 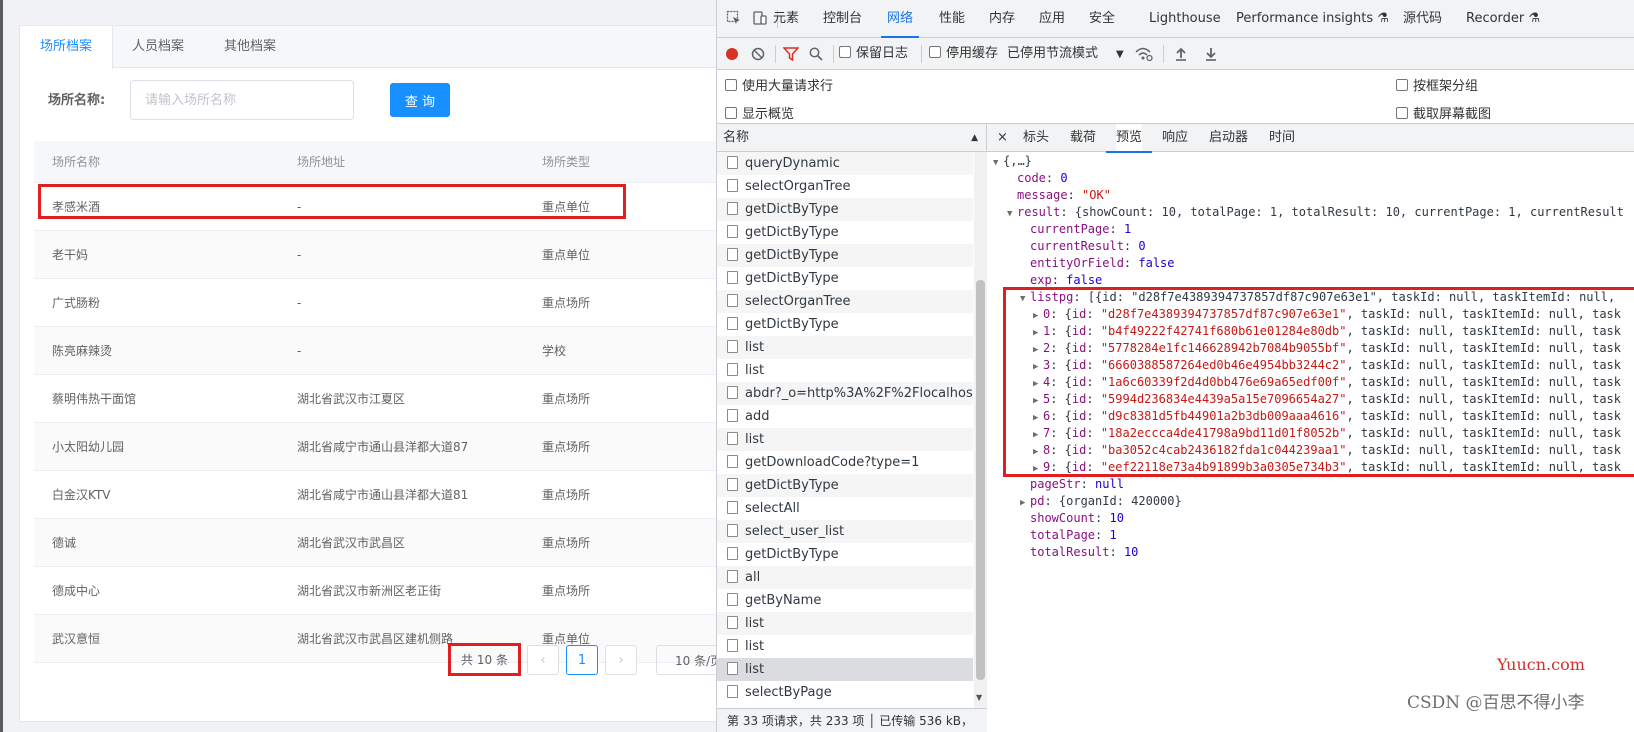 What do you see at coordinates (845, 508) in the screenshot?
I see `request-row: selectAll` at bounding box center [845, 508].